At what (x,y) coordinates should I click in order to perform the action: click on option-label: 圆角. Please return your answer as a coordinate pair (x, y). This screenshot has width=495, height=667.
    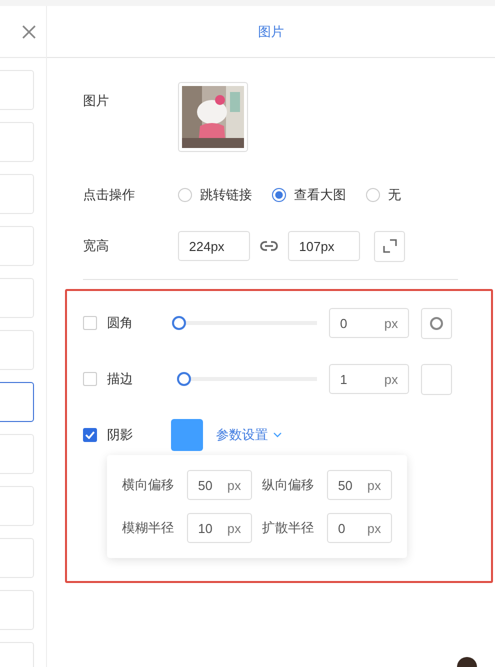
    Looking at the image, I should click on (120, 323).